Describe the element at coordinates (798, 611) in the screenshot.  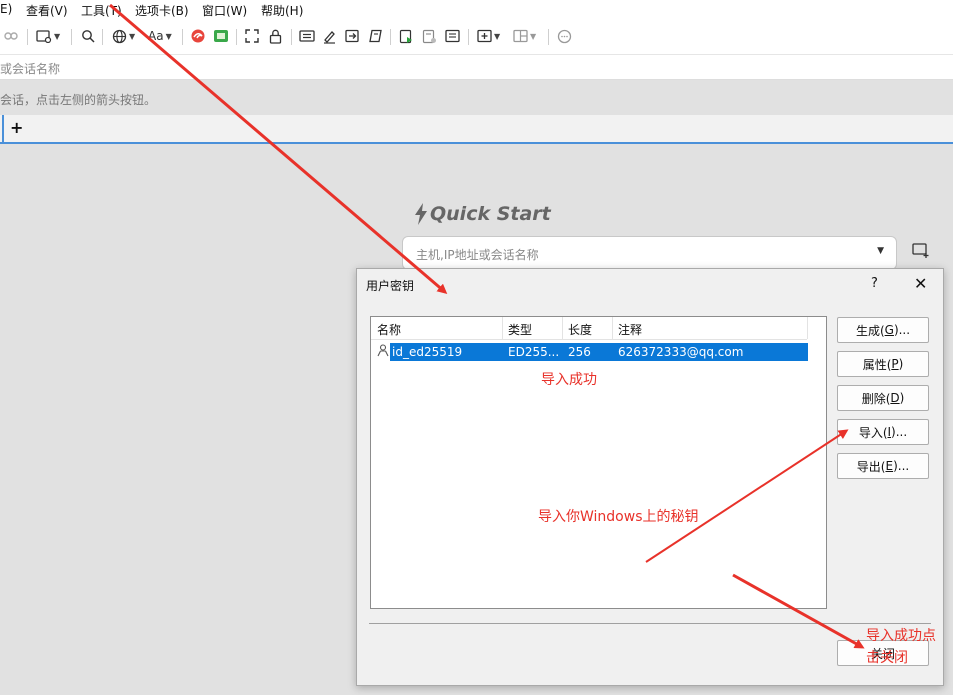
I see `arrow-to-close-button` at that location.